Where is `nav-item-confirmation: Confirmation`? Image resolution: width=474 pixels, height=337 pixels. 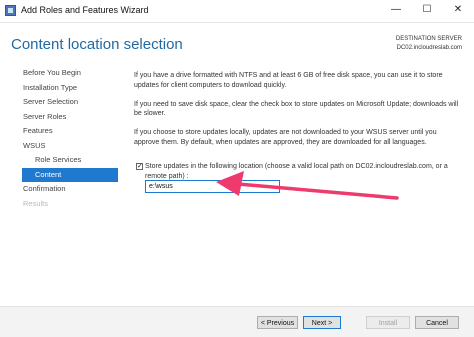 nav-item-confirmation: Confirmation is located at coordinates (59, 189).